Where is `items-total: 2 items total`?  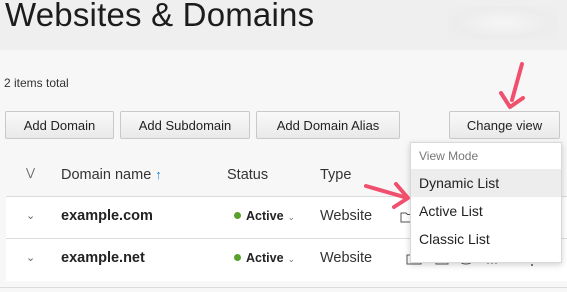 items-total: 2 items total is located at coordinates (36, 83).